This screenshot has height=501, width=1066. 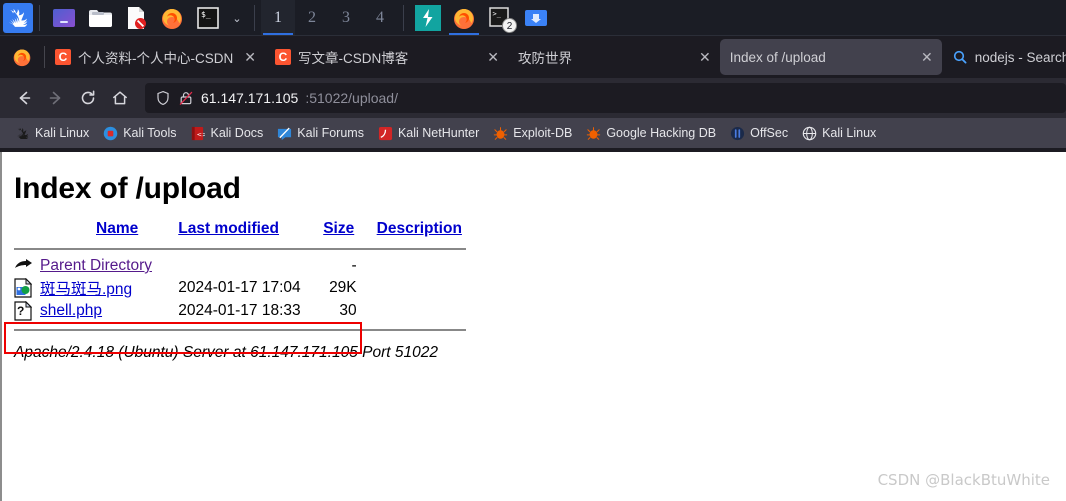 I want to click on launcher-text-editor, so click(x=136, y=18).